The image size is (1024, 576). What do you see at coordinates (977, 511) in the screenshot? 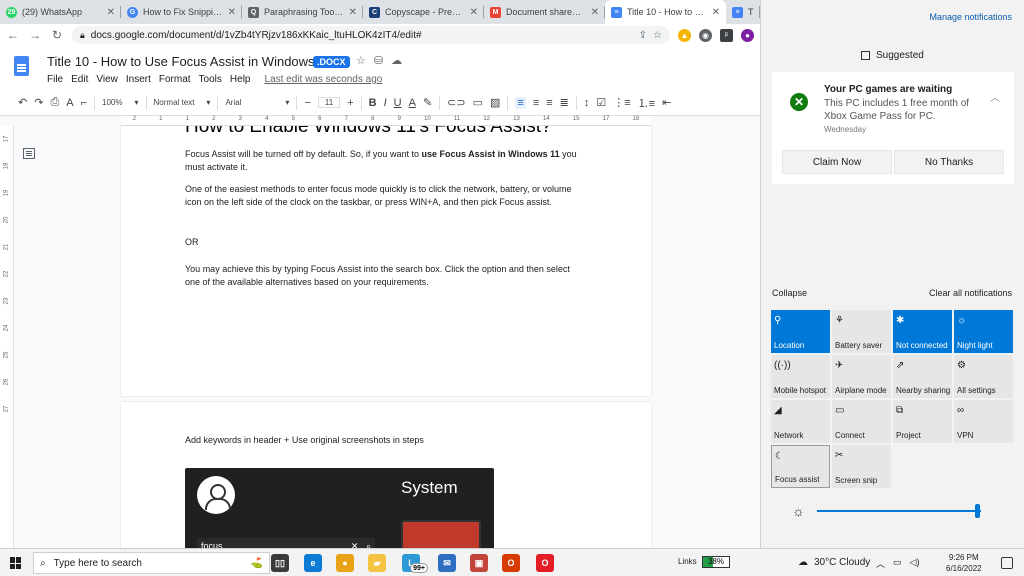
I see `brightness-slider-thumb` at bounding box center [977, 511].